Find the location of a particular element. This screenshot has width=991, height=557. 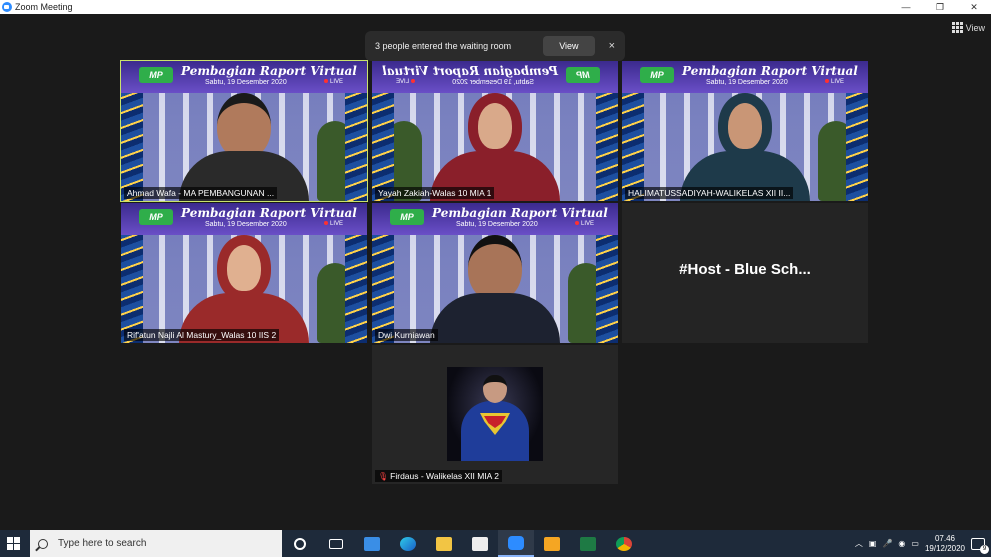

action-center-icon: 9 is located at coordinates (980, 545).